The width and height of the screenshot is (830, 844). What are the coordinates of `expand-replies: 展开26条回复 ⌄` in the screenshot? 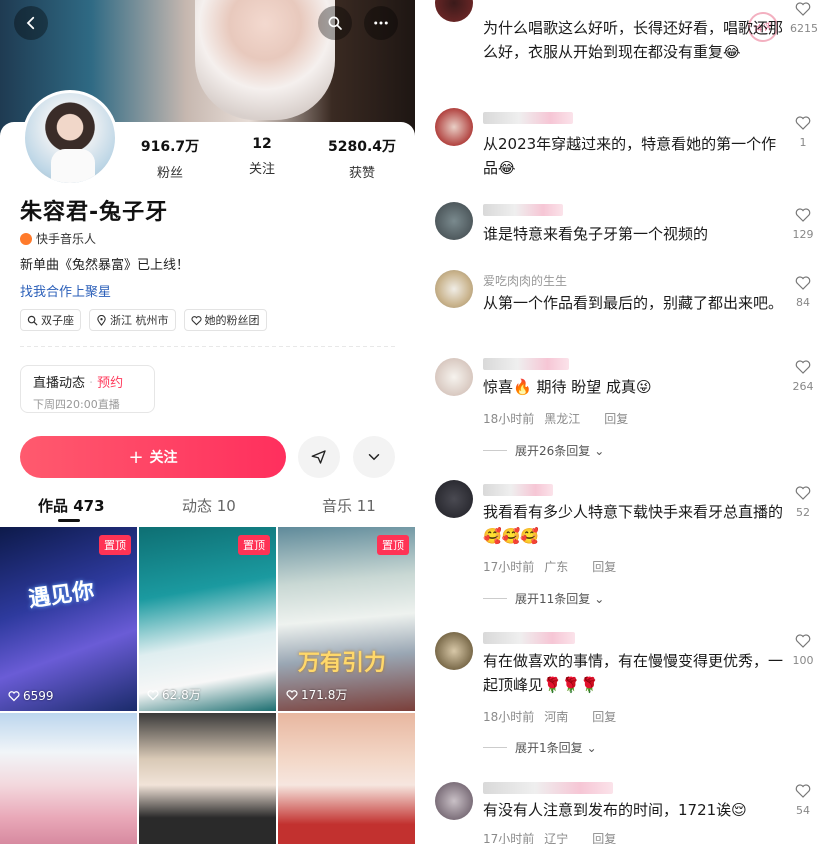 It's located at (543, 450).